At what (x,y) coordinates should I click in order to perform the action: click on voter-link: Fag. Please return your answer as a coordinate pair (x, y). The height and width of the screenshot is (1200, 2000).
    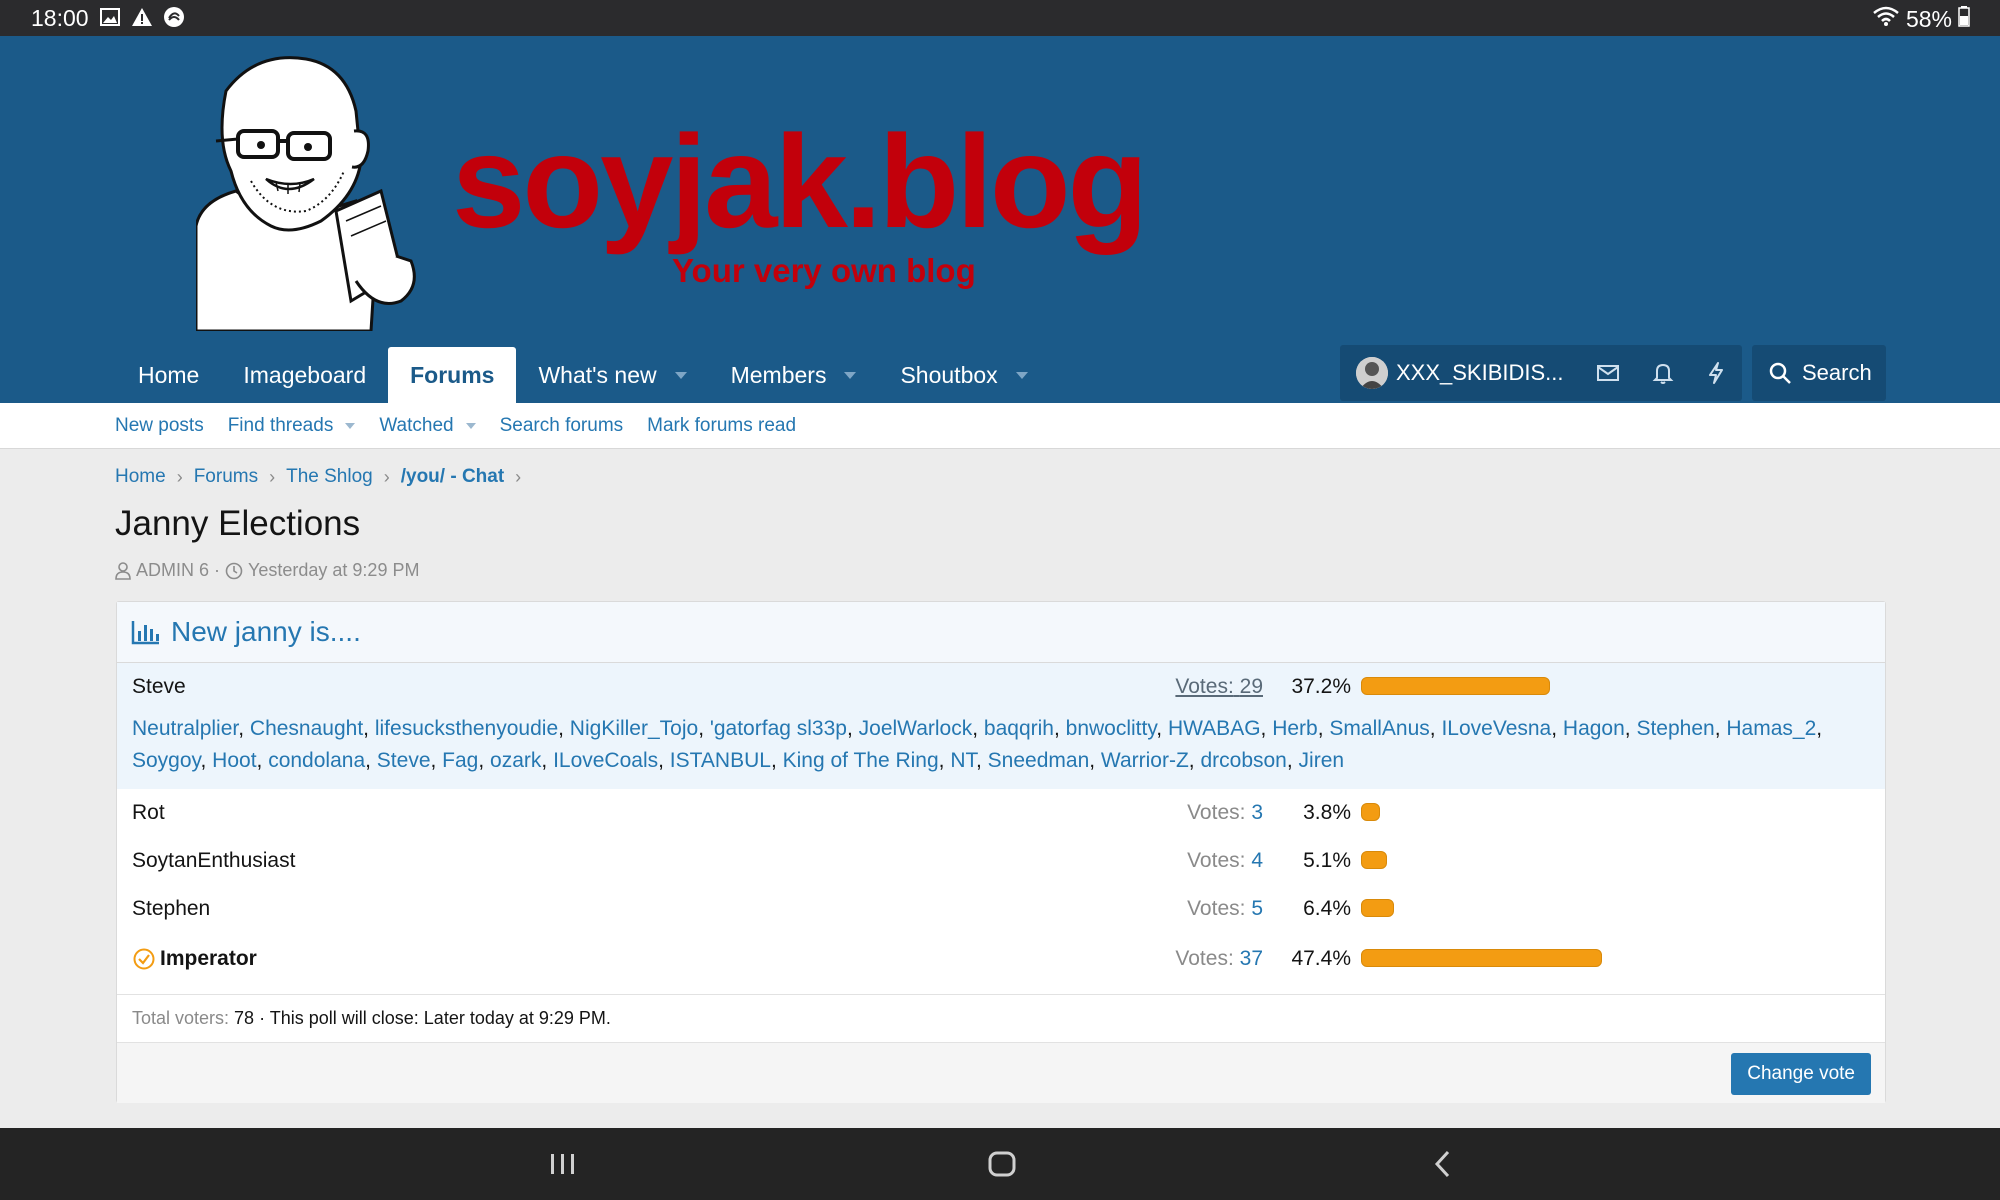
    Looking at the image, I should click on (460, 760).